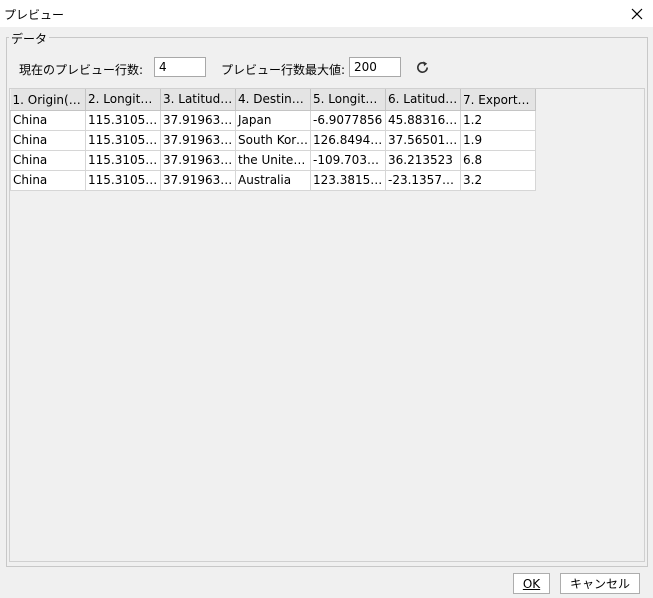  Describe the element at coordinates (498, 120) in the screenshot. I see `table-cell: 1.2` at that location.